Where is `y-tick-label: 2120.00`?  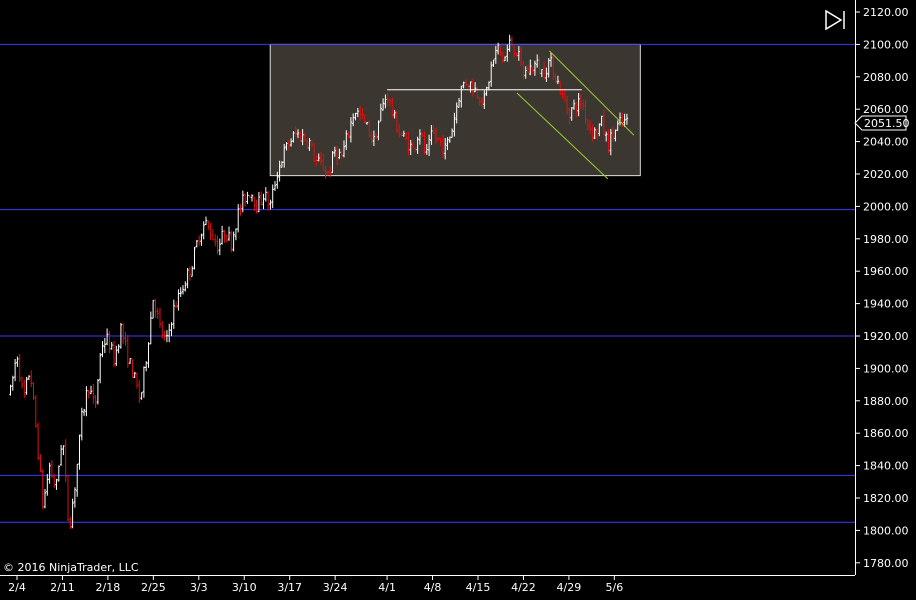 y-tick-label: 2120.00 is located at coordinates (886, 12).